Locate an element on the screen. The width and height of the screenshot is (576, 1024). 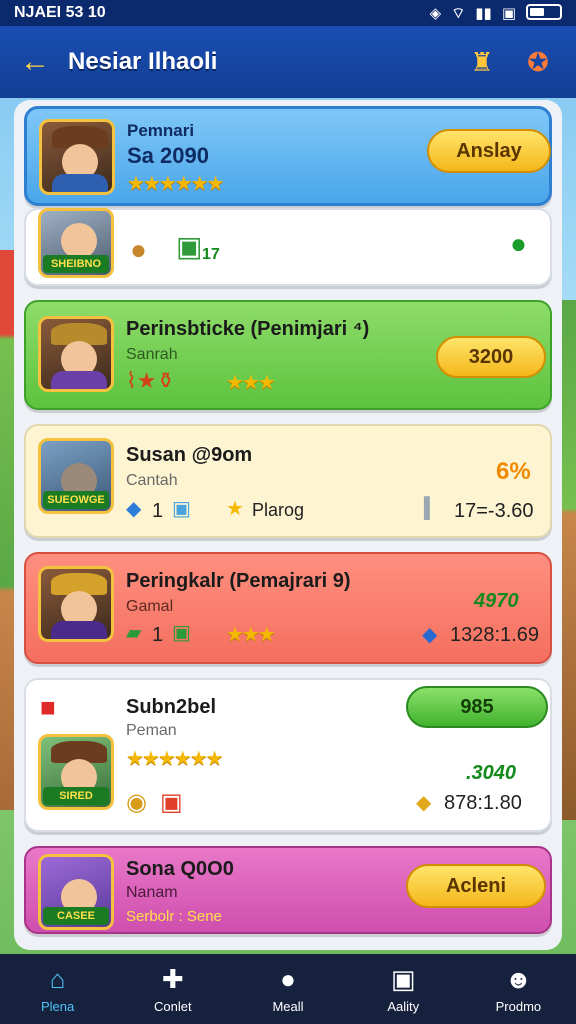
player-subtitle: Sanrah is located at coordinates (152, 354).